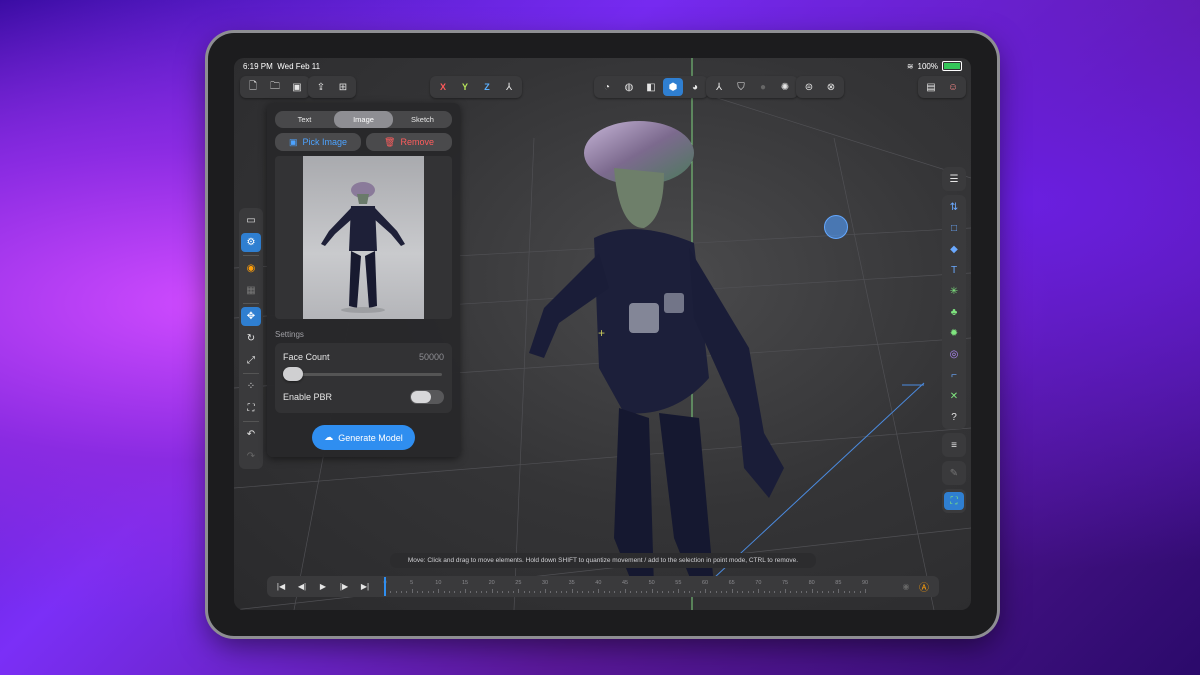 This screenshot has width=1200, height=675. I want to click on timeline-ruler: 051015202530354045505560657075808590, so click(634, 586).